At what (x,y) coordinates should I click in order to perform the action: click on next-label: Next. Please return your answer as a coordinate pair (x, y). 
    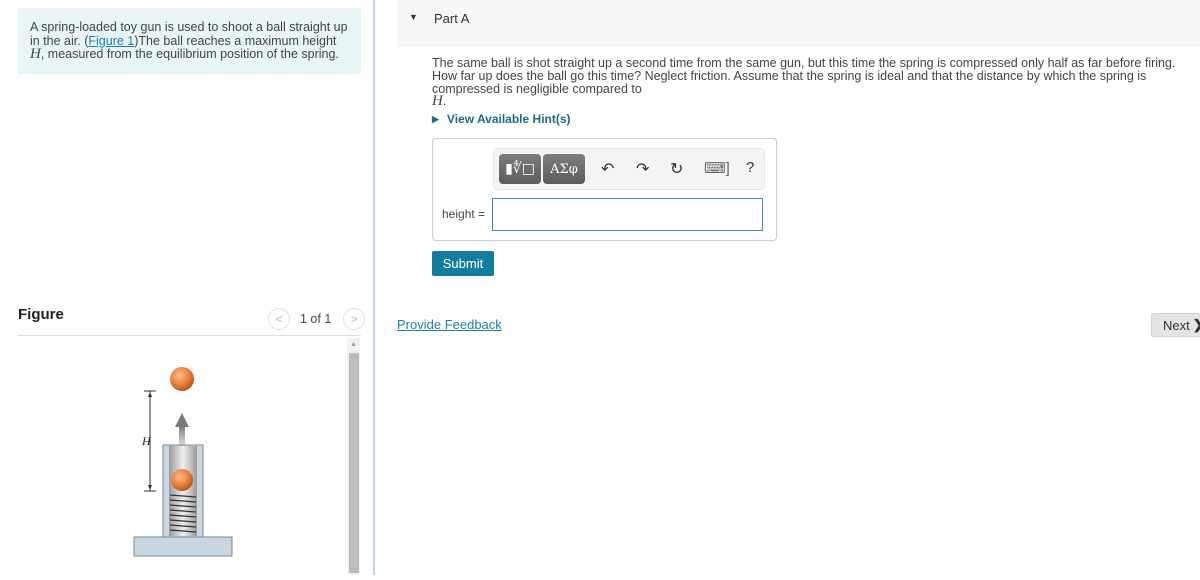
    Looking at the image, I should click on (1176, 325).